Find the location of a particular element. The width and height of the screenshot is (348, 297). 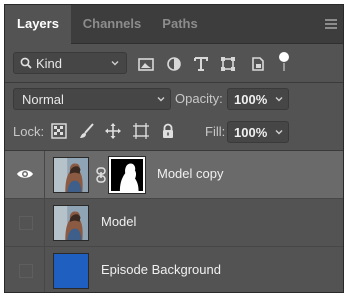

tab-channels: Channels is located at coordinates (112, 24).